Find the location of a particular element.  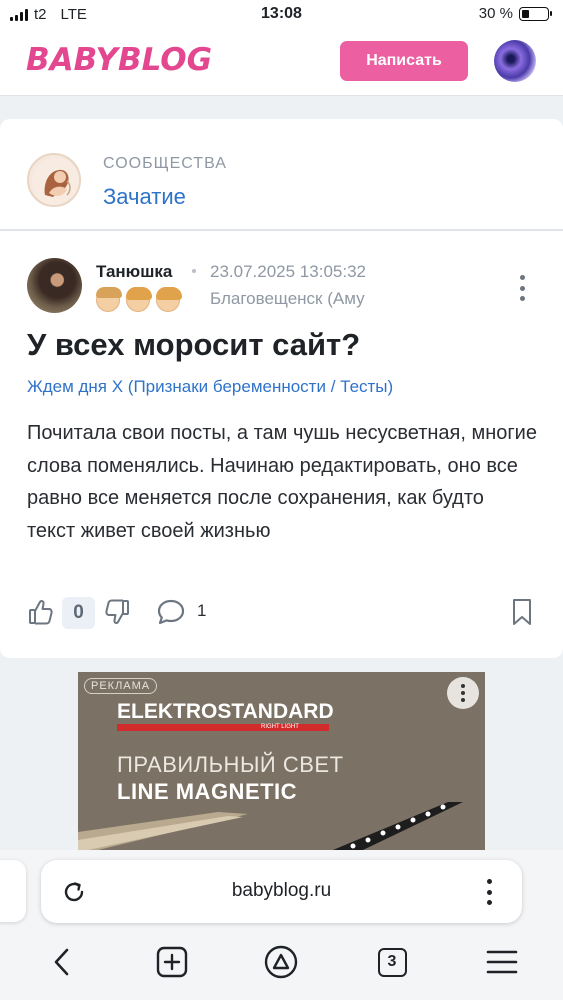

tabs-count: 3 is located at coordinates (392, 962).